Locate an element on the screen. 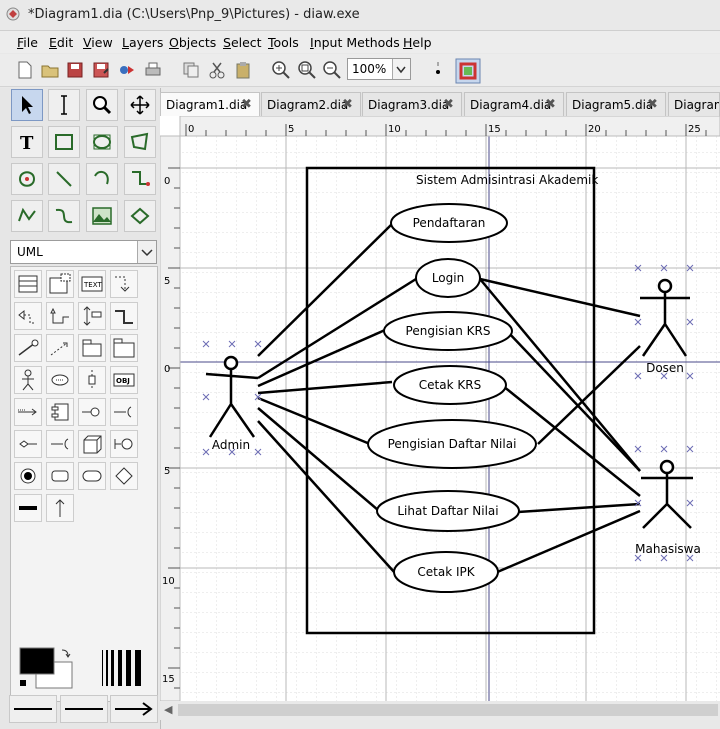  print-icon is located at coordinates (153, 70).